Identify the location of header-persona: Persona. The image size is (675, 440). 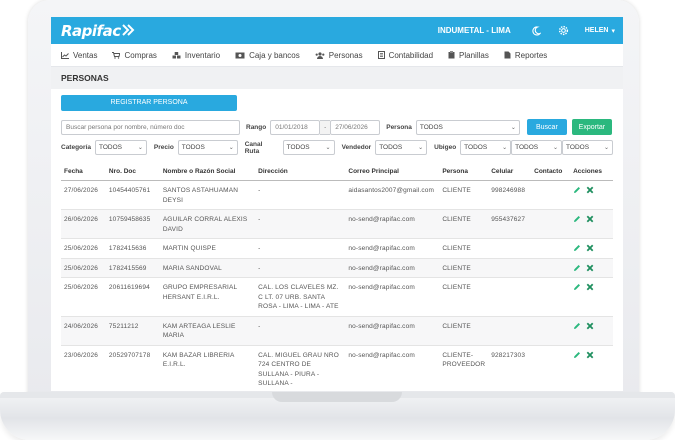
(464, 171).